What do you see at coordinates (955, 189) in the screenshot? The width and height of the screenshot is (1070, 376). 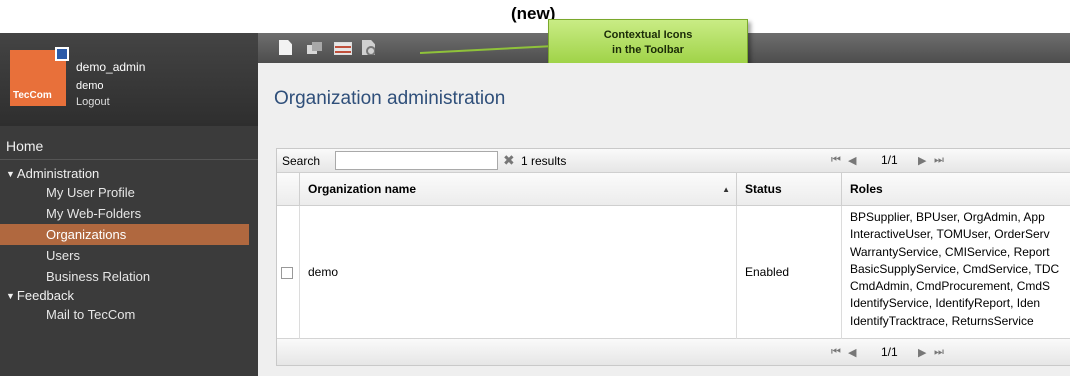 I see `column-header-roles: Roles` at bounding box center [955, 189].